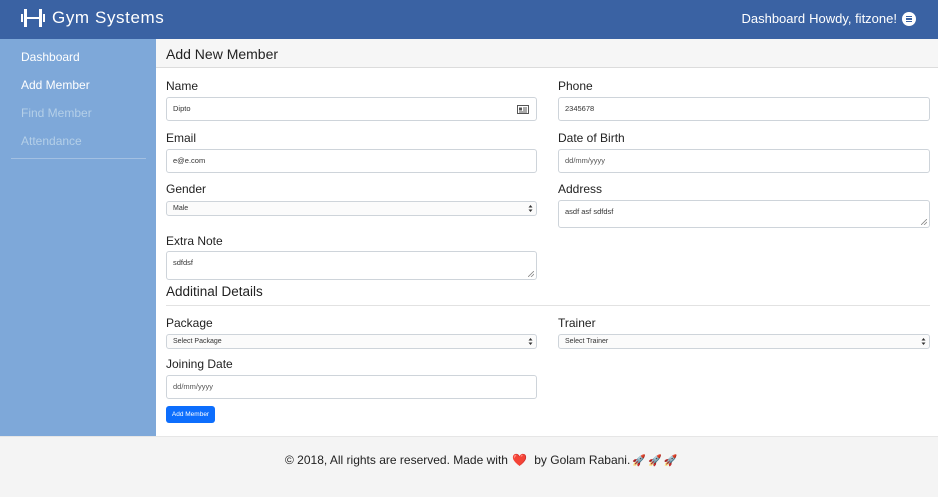  What do you see at coordinates (351, 341) in the screenshot?
I see `package-select: Select Package` at bounding box center [351, 341].